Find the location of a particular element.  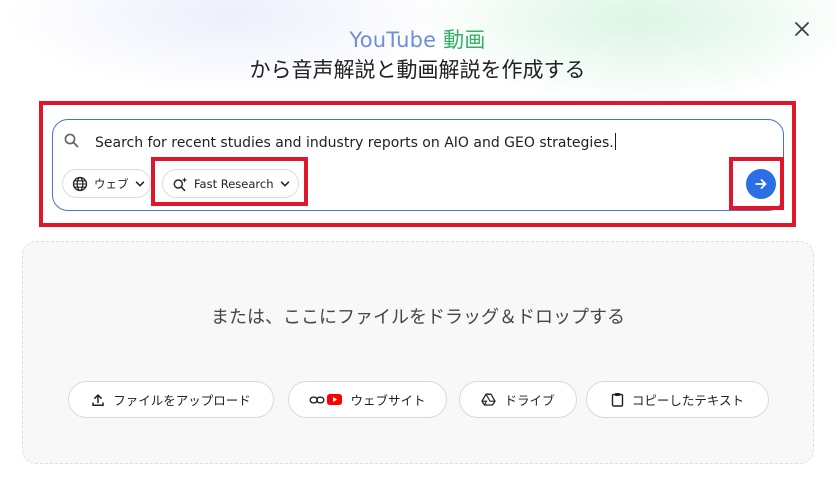

upload-icon is located at coordinates (98, 399).